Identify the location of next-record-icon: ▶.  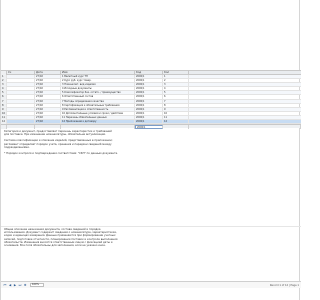
(15, 285).